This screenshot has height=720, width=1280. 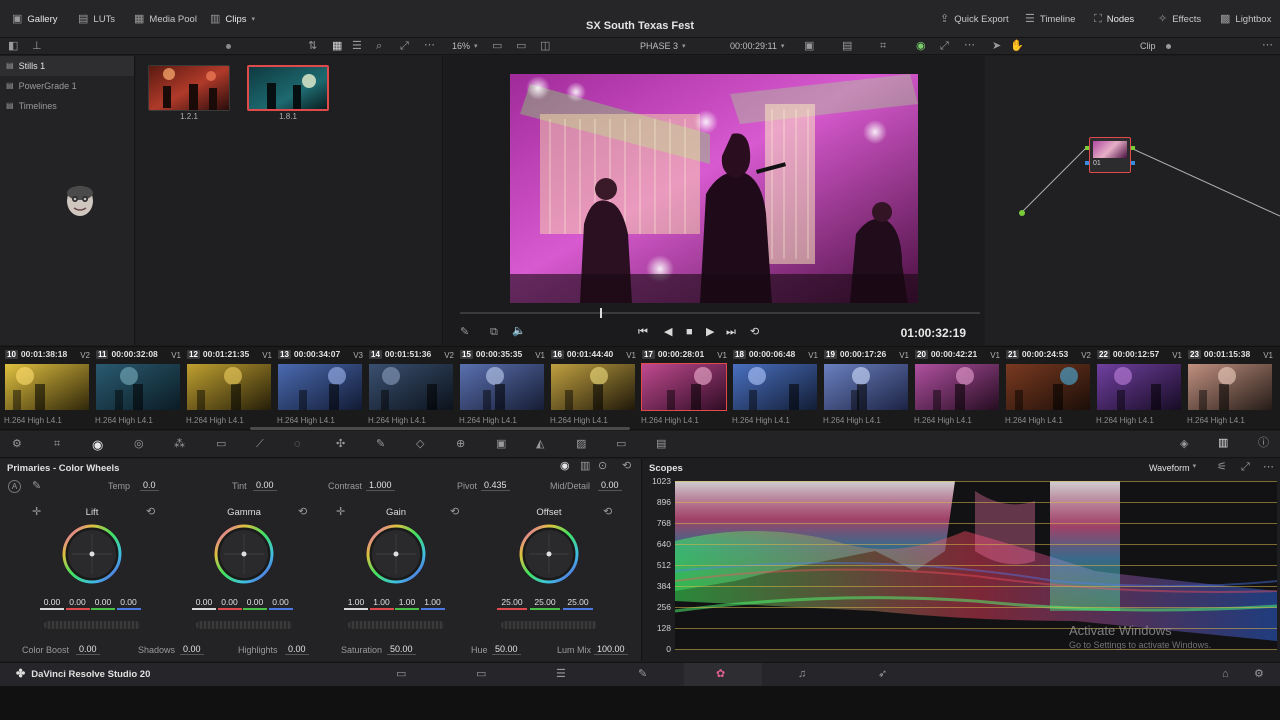 I want to click on node-01: 01, so click(x=1110, y=155).